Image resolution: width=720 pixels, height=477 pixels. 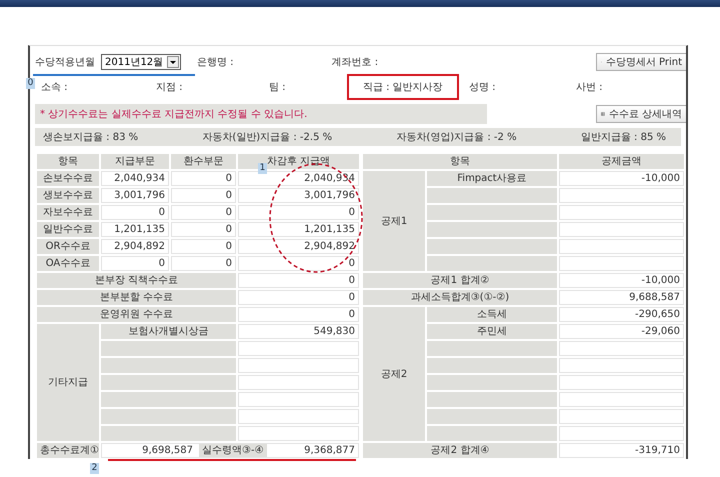 I want to click on info-label: 성명 :, so click(x=483, y=87).